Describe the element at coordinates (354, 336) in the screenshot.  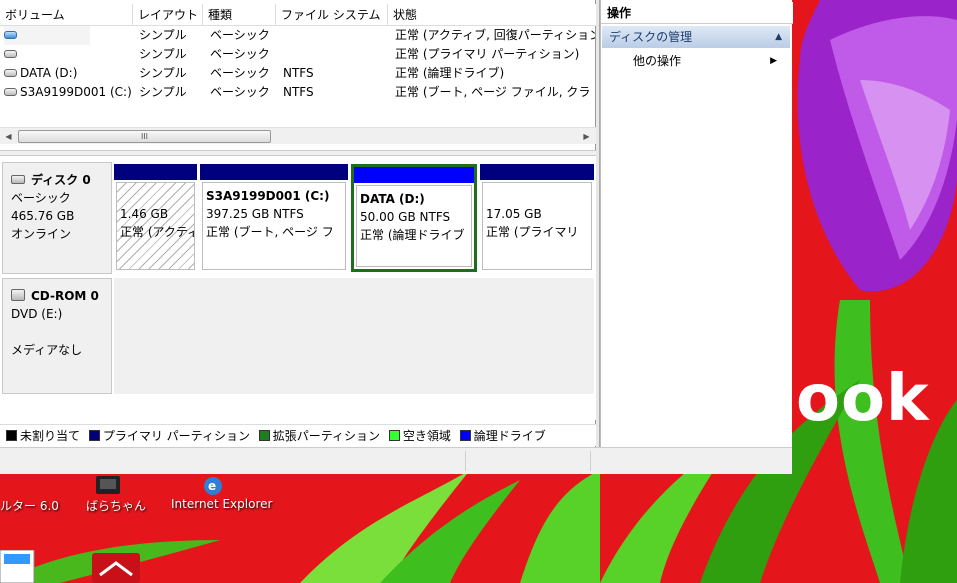
I see `cdrom0-area` at that location.